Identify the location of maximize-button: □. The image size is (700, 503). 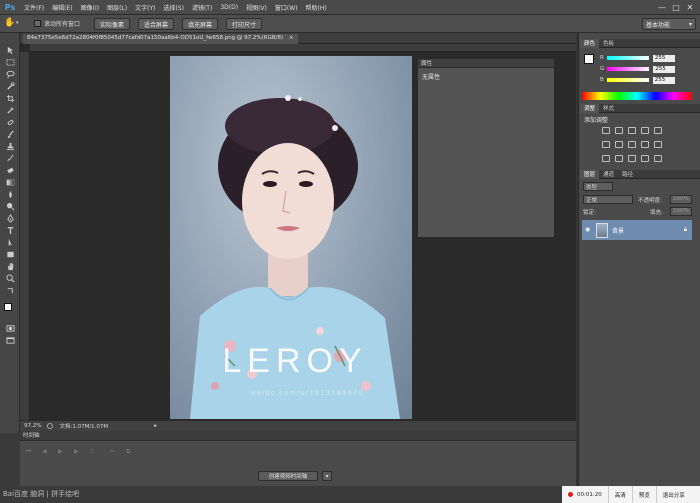
(676, 7).